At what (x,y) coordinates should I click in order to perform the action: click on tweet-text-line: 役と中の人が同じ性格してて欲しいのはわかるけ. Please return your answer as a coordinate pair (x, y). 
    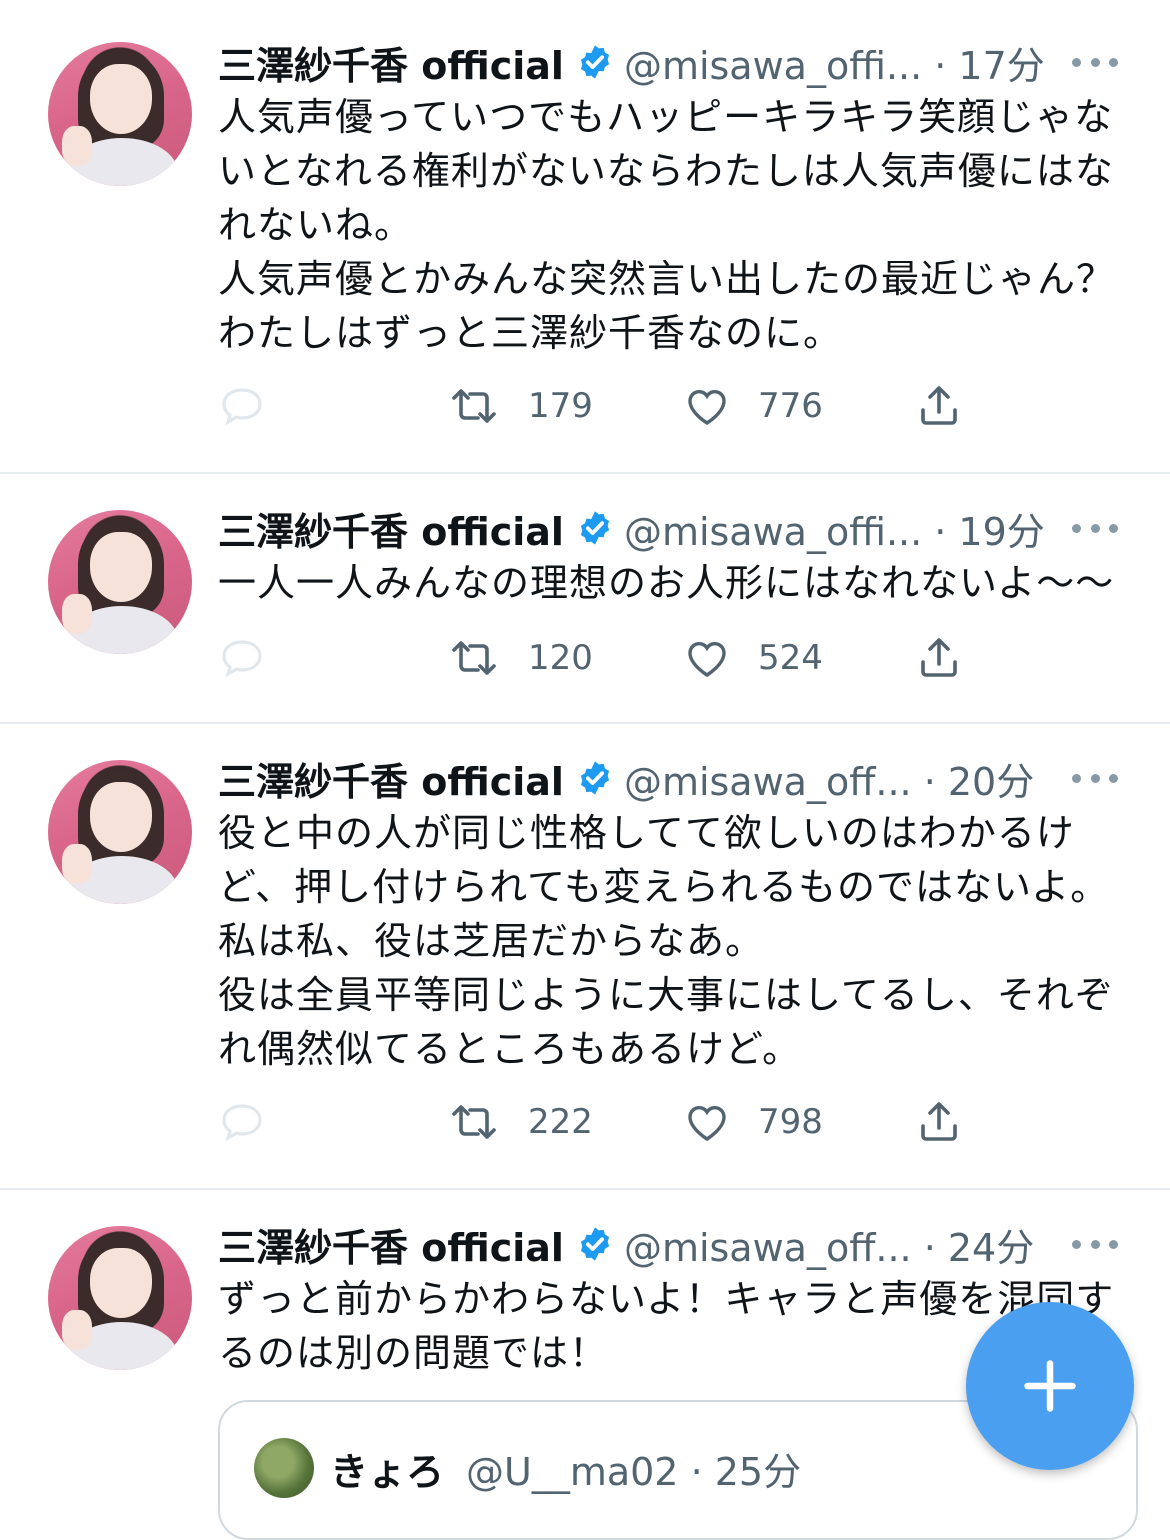
    Looking at the image, I should click on (646, 833).